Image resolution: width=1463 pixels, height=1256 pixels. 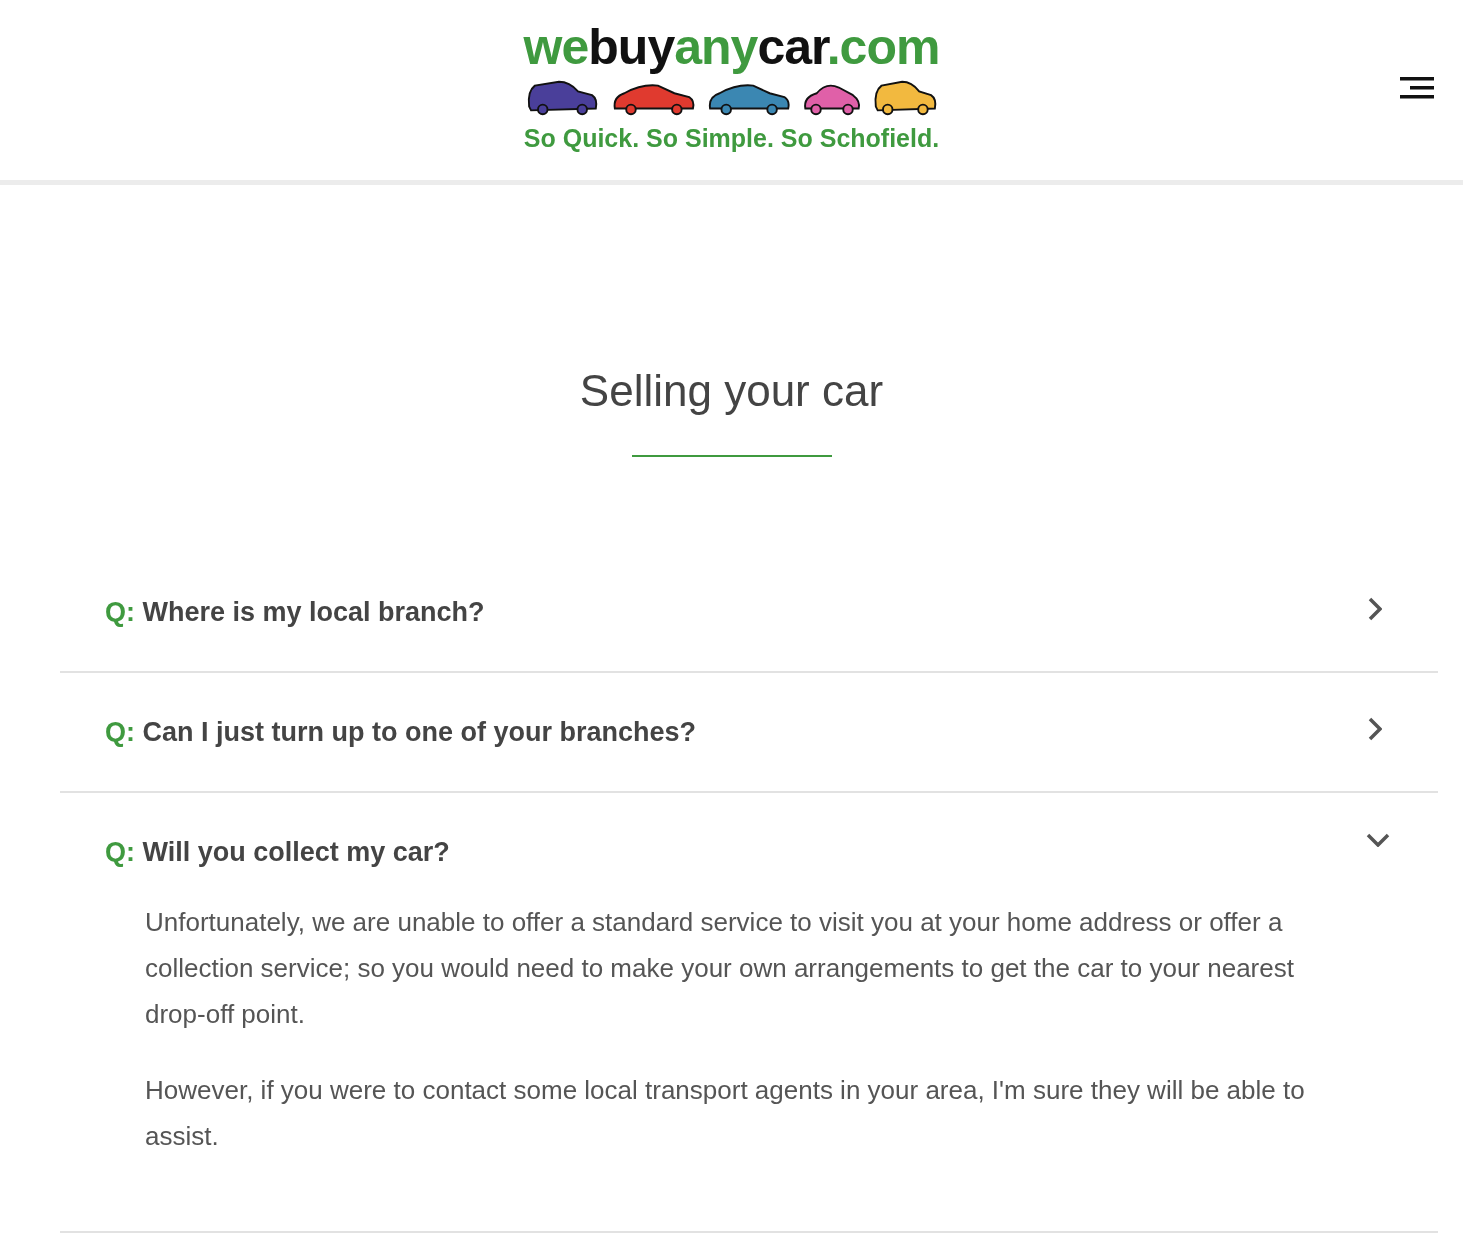 I want to click on faq-question: Q: Can I just turn up to one of your branches?, so click(x=749, y=732).